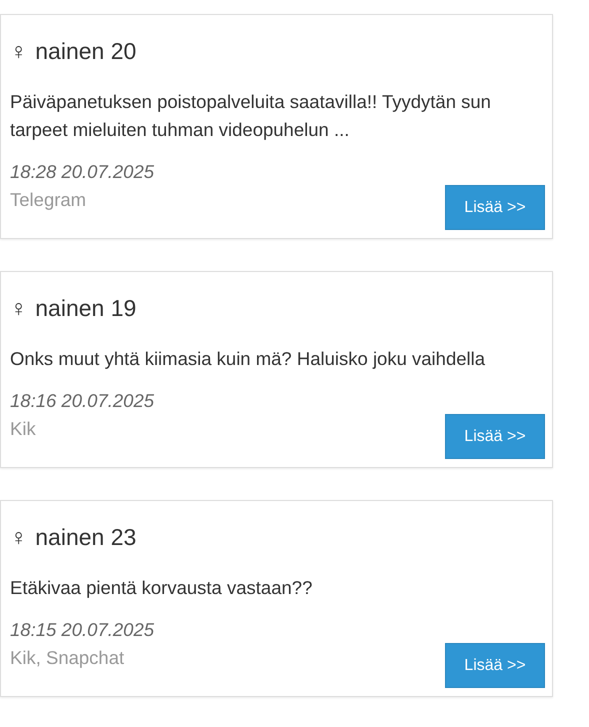 This screenshot has width=589, height=727. Describe the element at coordinates (23, 429) in the screenshot. I see `ad-apps: Kik` at that location.